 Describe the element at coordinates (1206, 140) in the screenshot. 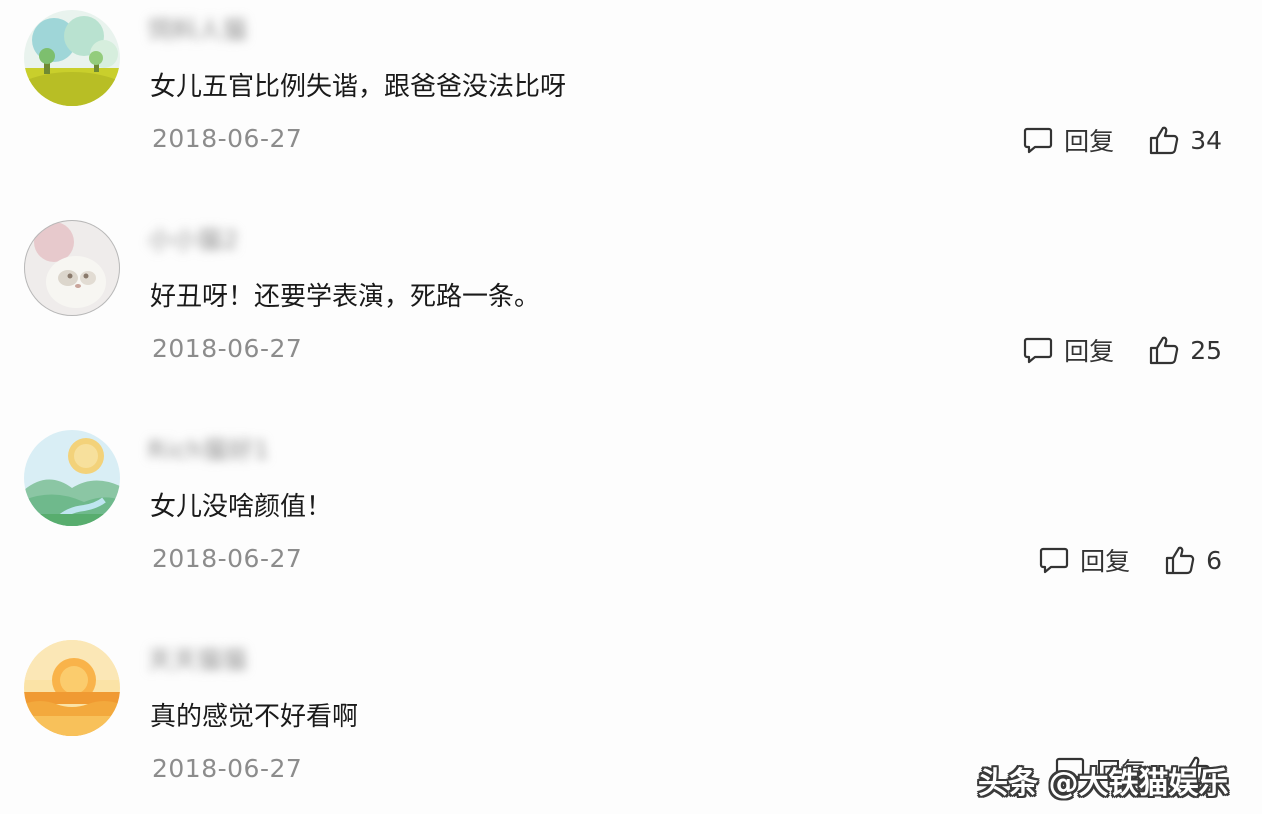

I see `like-count: 34` at that location.